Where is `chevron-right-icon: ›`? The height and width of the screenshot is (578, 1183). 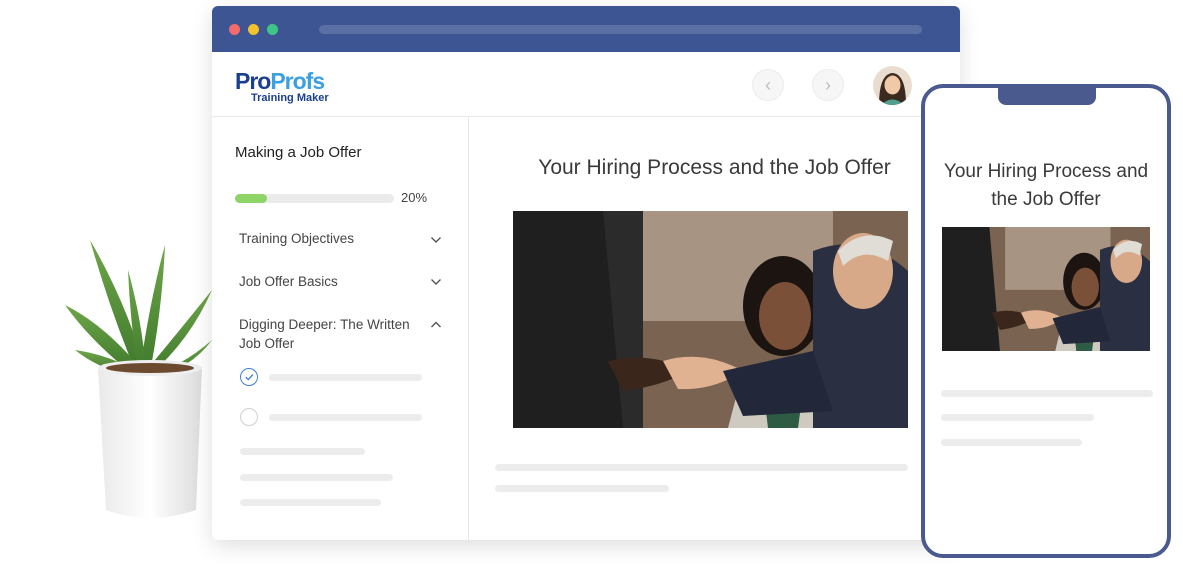 chevron-right-icon: › is located at coordinates (828, 85).